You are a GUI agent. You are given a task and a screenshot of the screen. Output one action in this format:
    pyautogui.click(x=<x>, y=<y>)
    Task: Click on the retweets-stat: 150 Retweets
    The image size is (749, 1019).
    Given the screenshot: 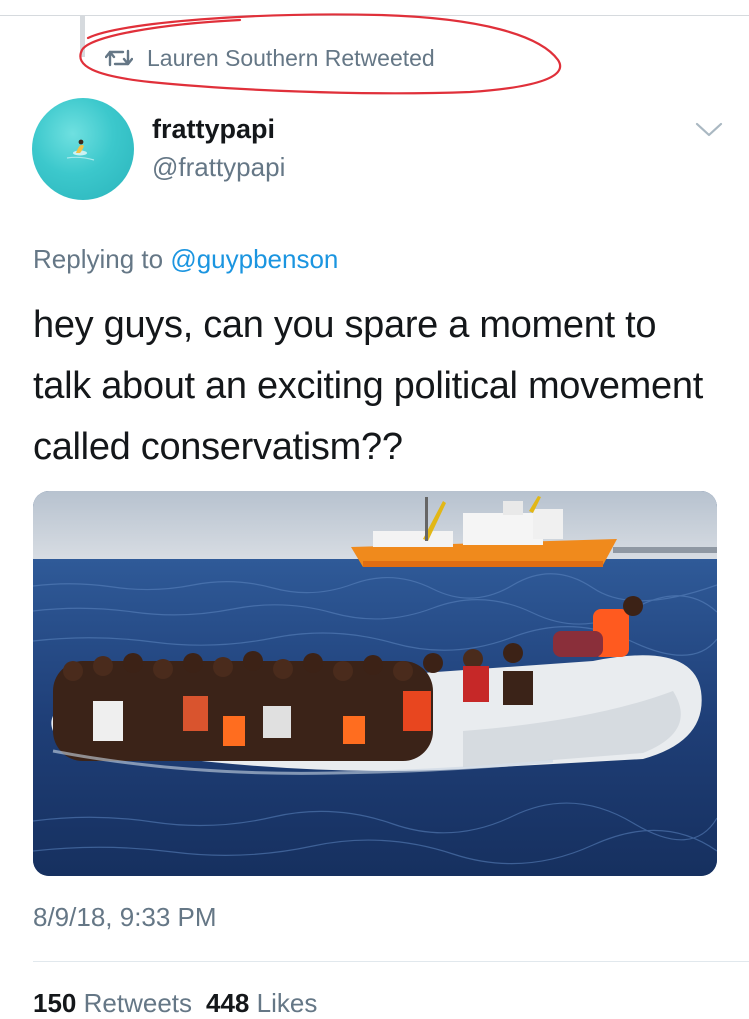 What is the action you would take?
    pyautogui.click(x=112, y=1003)
    